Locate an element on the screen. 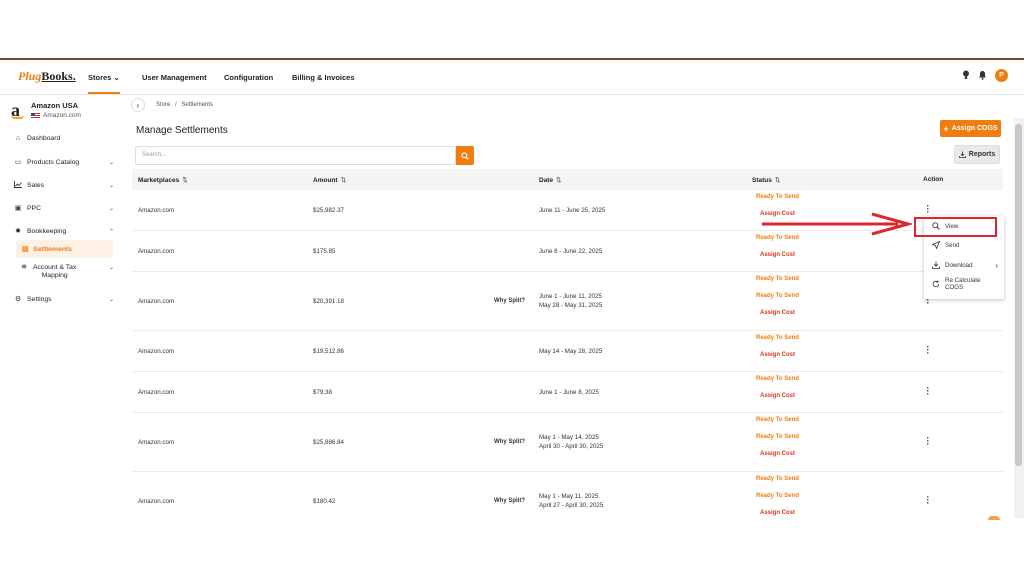 The height and width of the screenshot is (576, 1024). date-cell: May 1 - May 14, 2025 is located at coordinates (569, 437).